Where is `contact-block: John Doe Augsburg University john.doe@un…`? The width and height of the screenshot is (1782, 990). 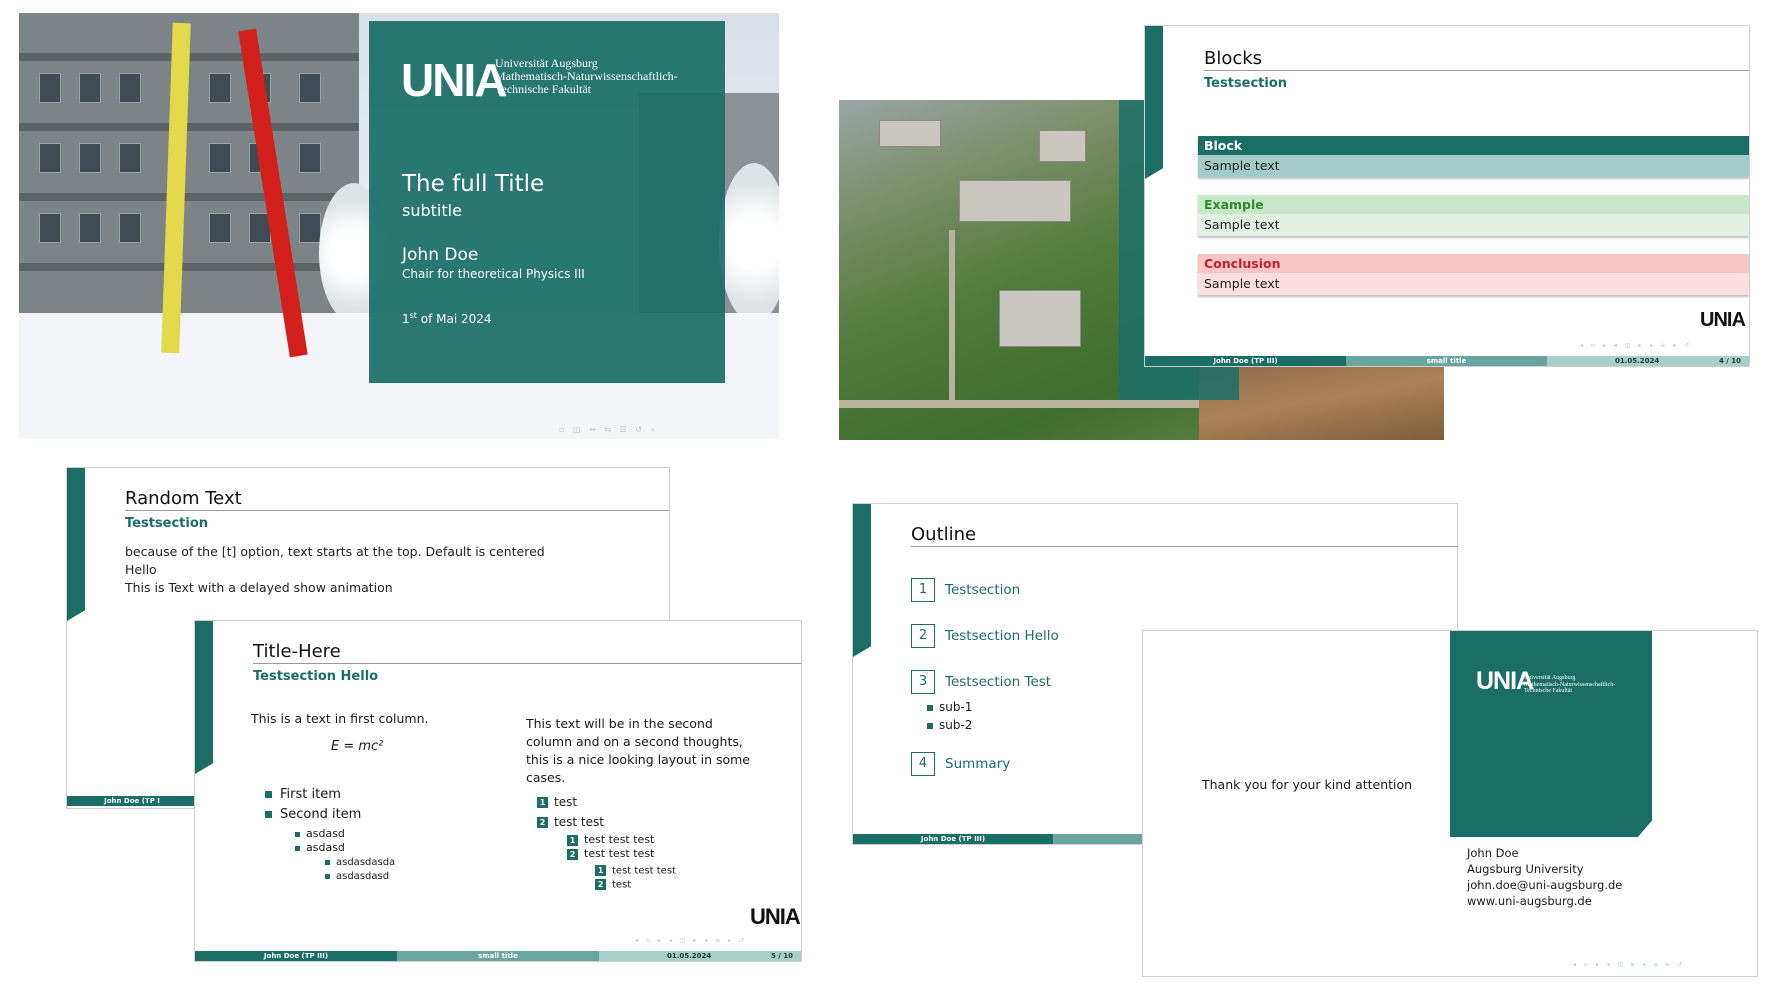 contact-block: John Doe Augsburg University john.doe@un… is located at coordinates (1544, 877).